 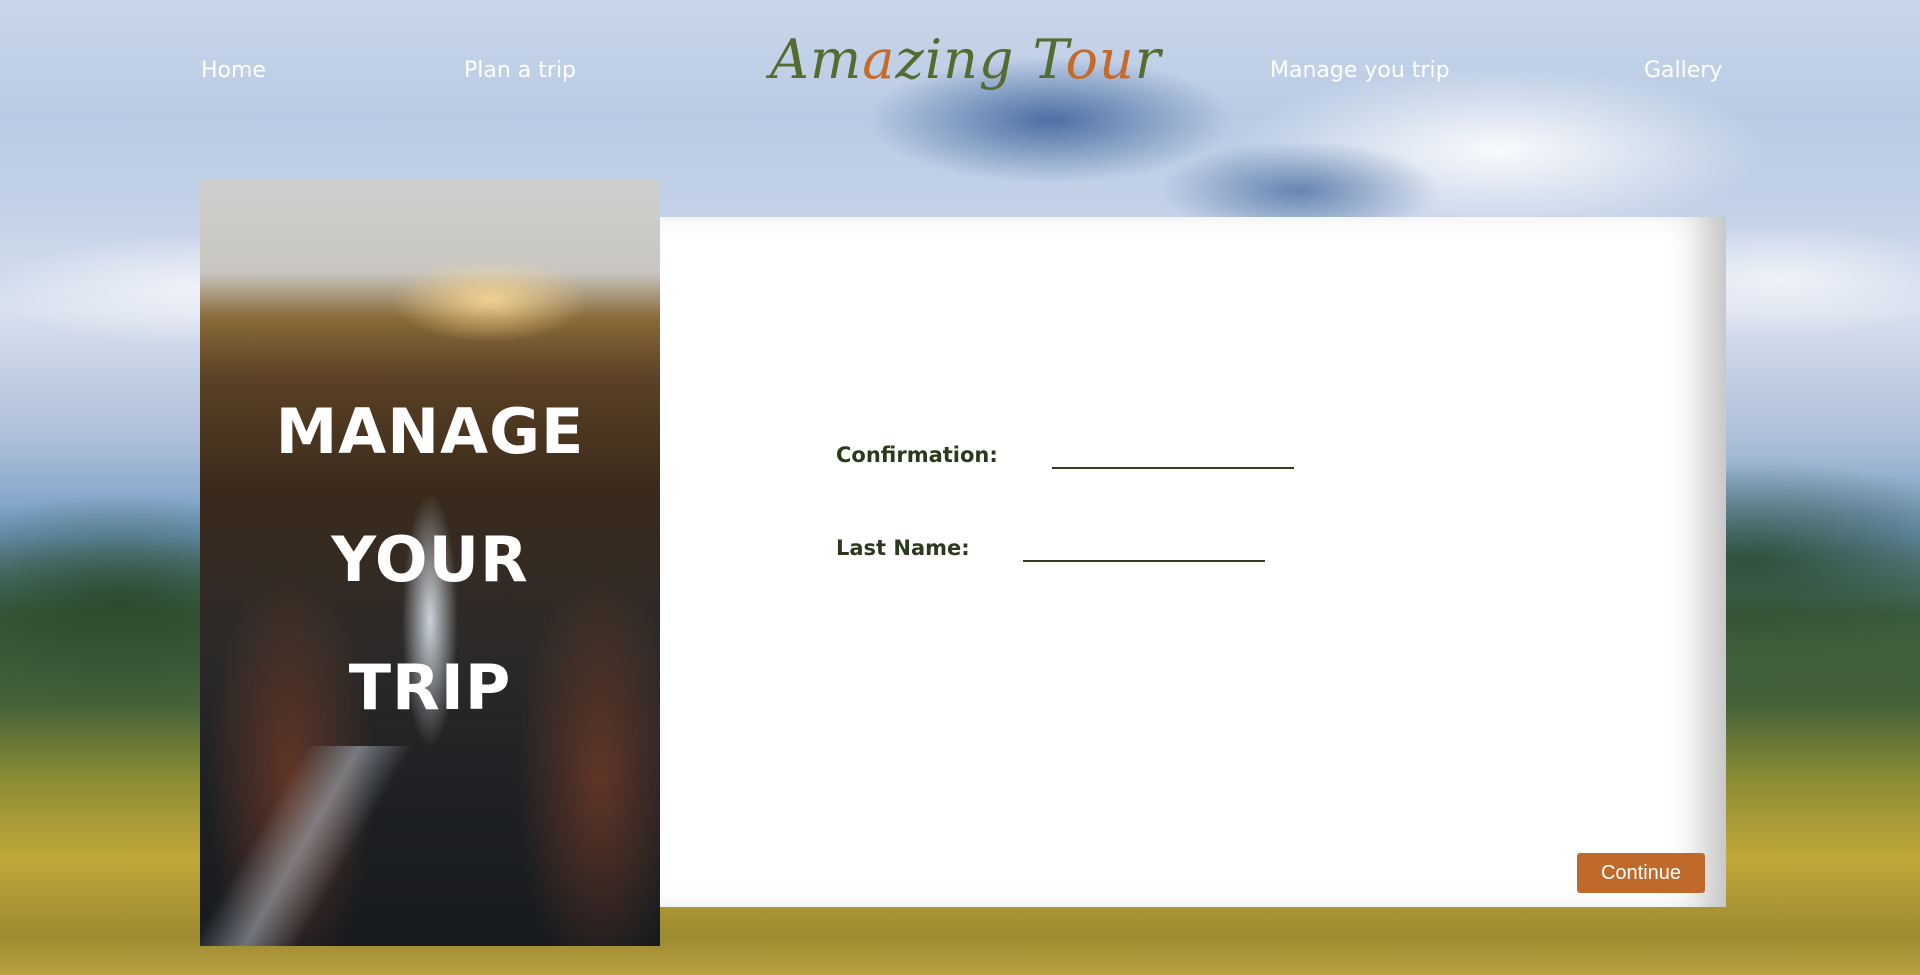 What do you see at coordinates (1100, 59) in the screenshot?
I see `logo-accent-part: ou` at bounding box center [1100, 59].